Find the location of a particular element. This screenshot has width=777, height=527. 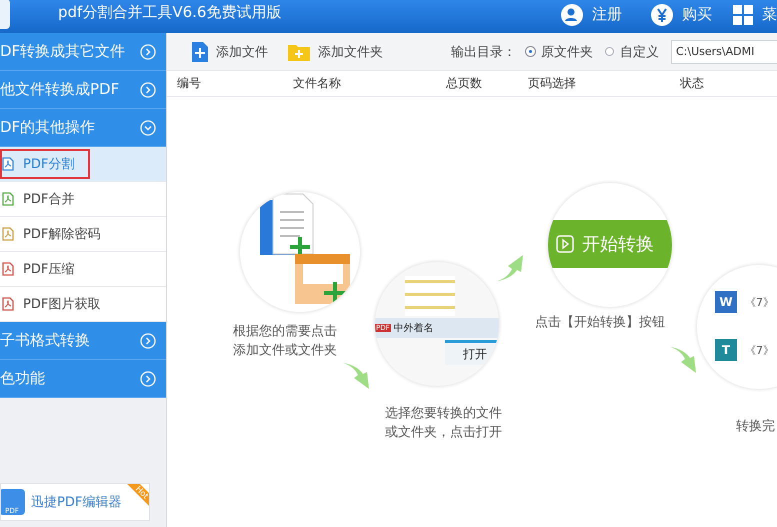

column-header: 页码选择 is located at coordinates (552, 83).